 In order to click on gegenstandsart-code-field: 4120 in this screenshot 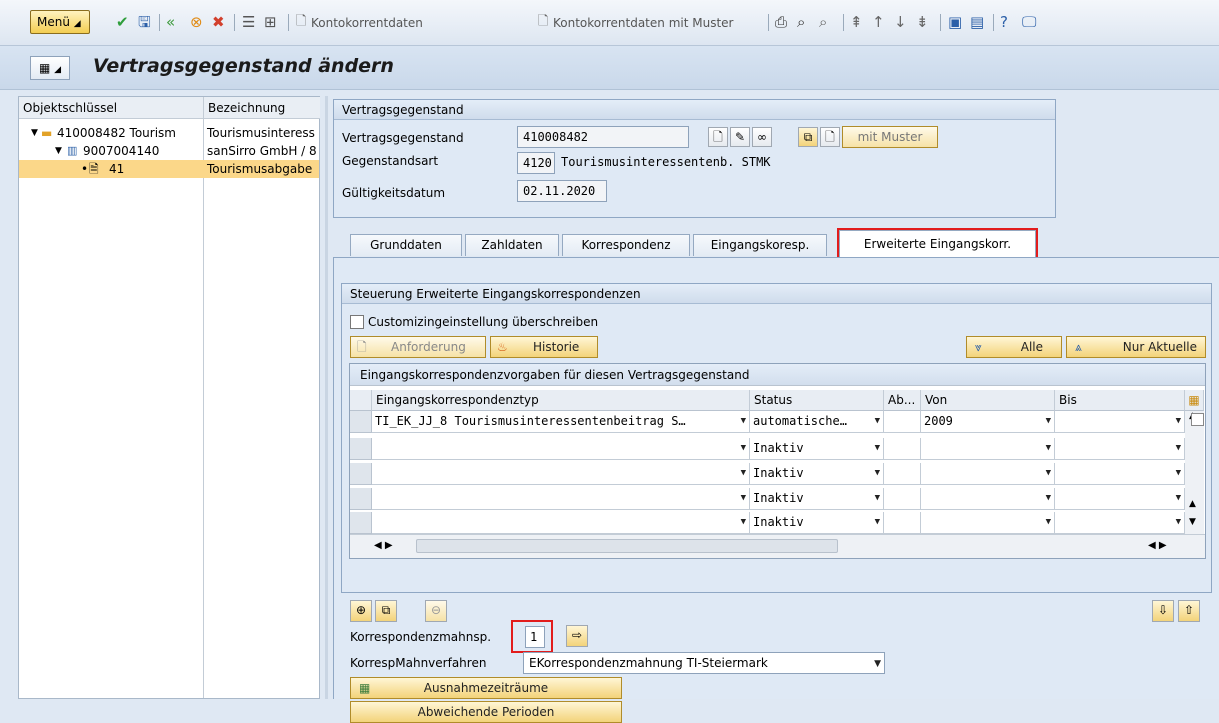, I will do `click(536, 163)`.